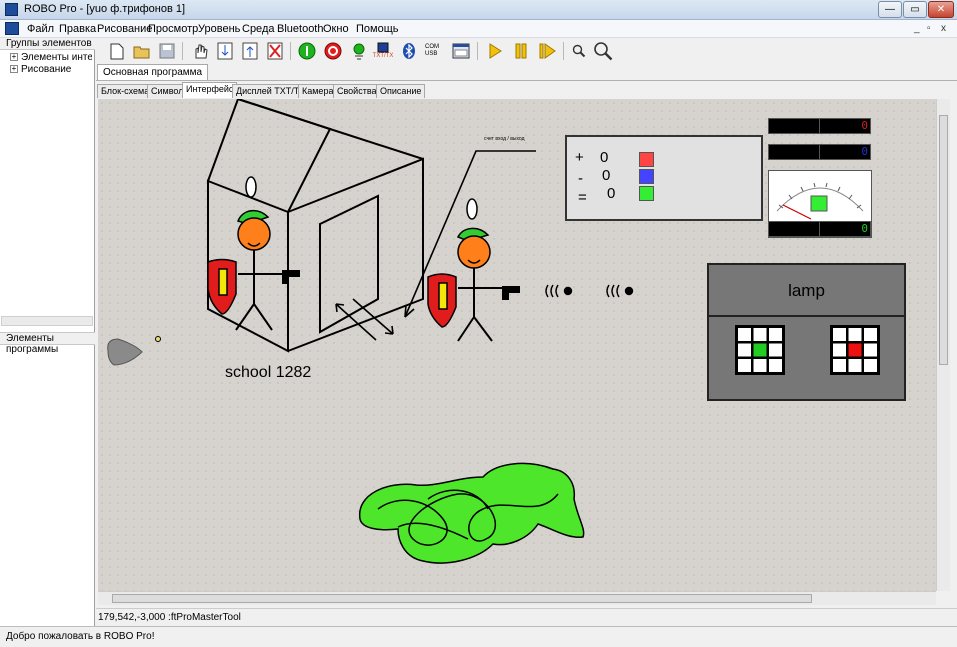  Describe the element at coordinates (12, 28) in the screenshot. I see `document-icon` at that location.